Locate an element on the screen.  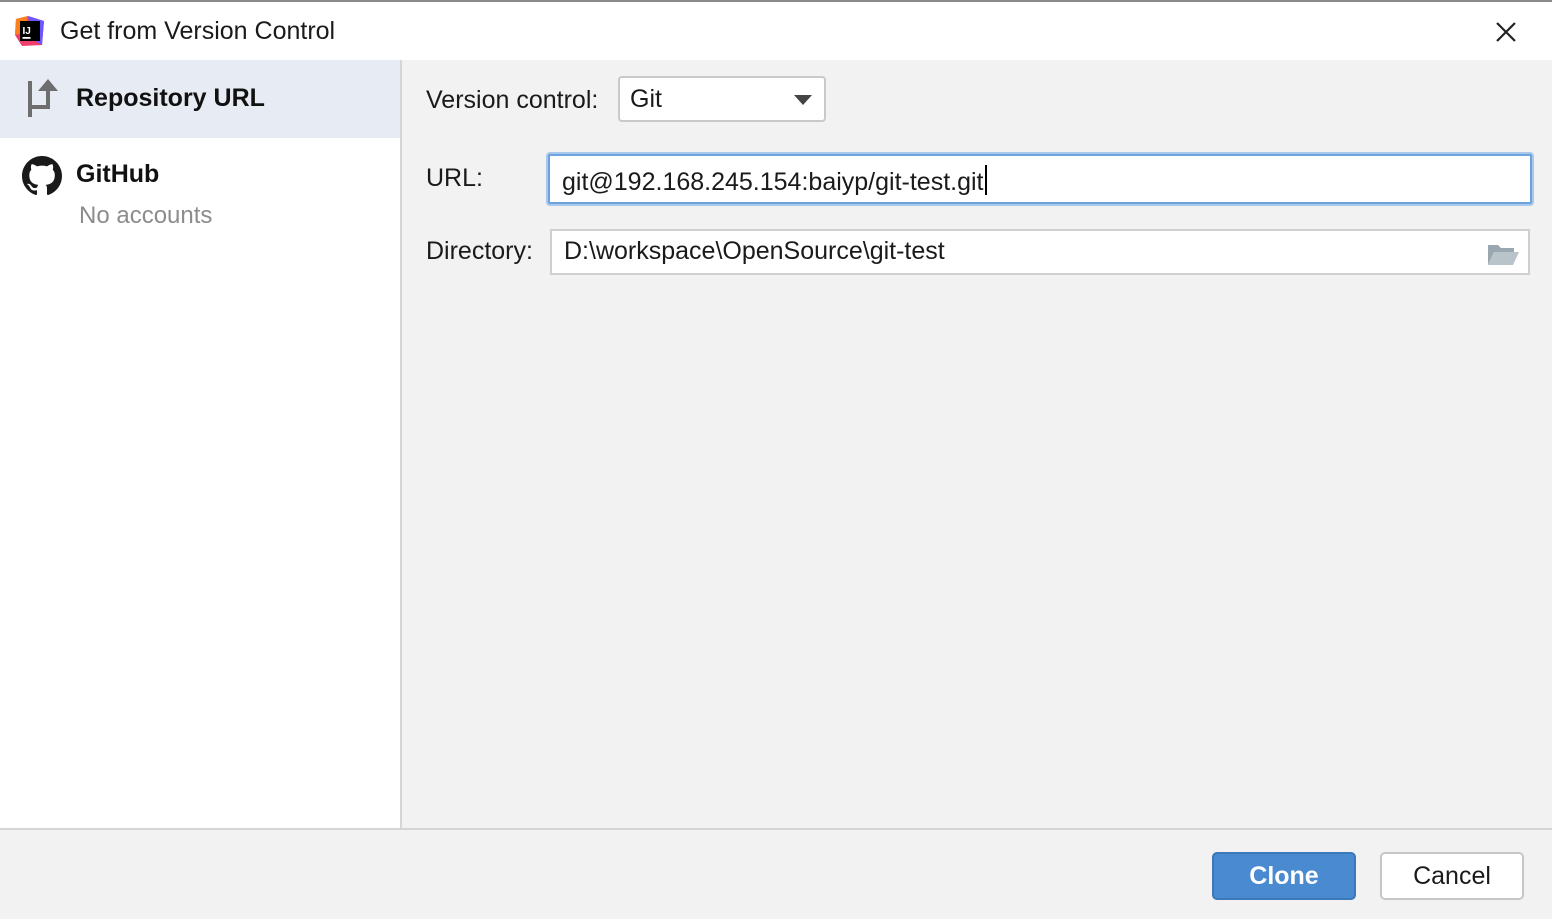
version-control-label: Version control: is located at coordinates (512, 100).